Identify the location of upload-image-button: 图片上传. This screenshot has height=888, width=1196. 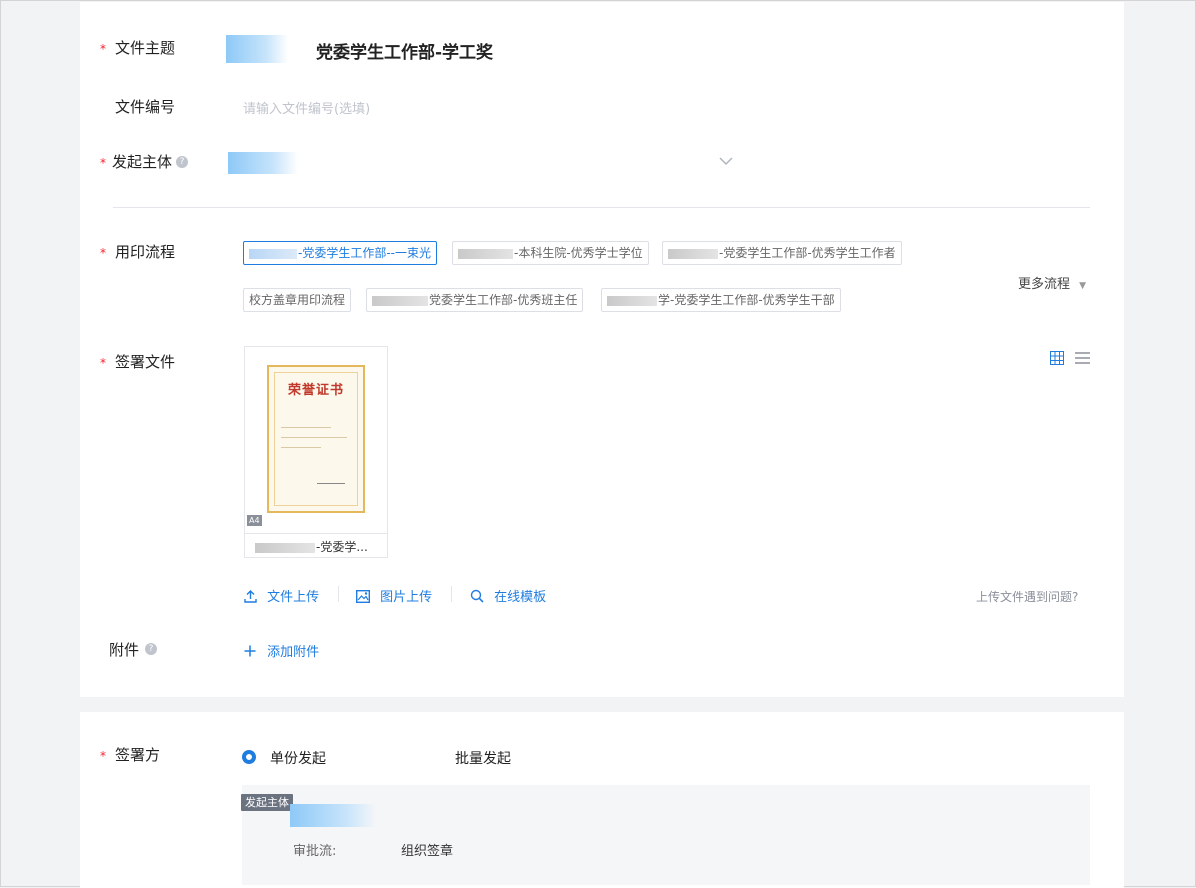
(393, 595).